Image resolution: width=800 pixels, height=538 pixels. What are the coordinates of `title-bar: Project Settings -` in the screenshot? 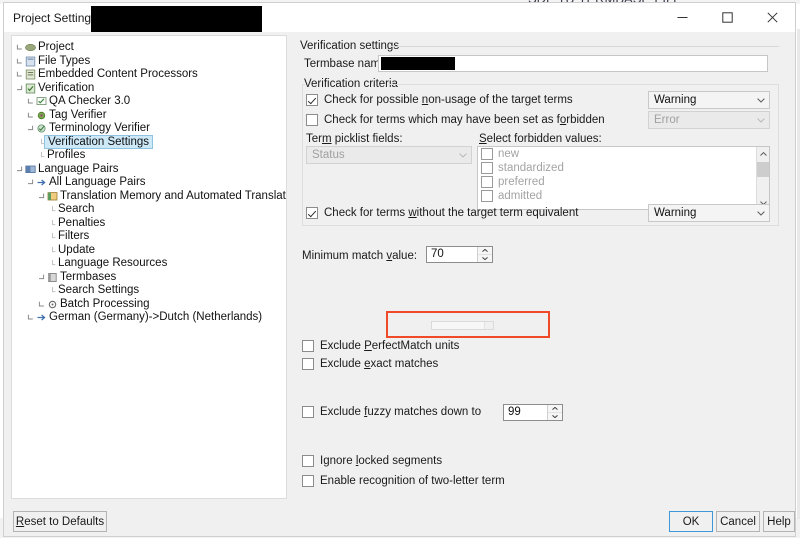 It's located at (399, 17).